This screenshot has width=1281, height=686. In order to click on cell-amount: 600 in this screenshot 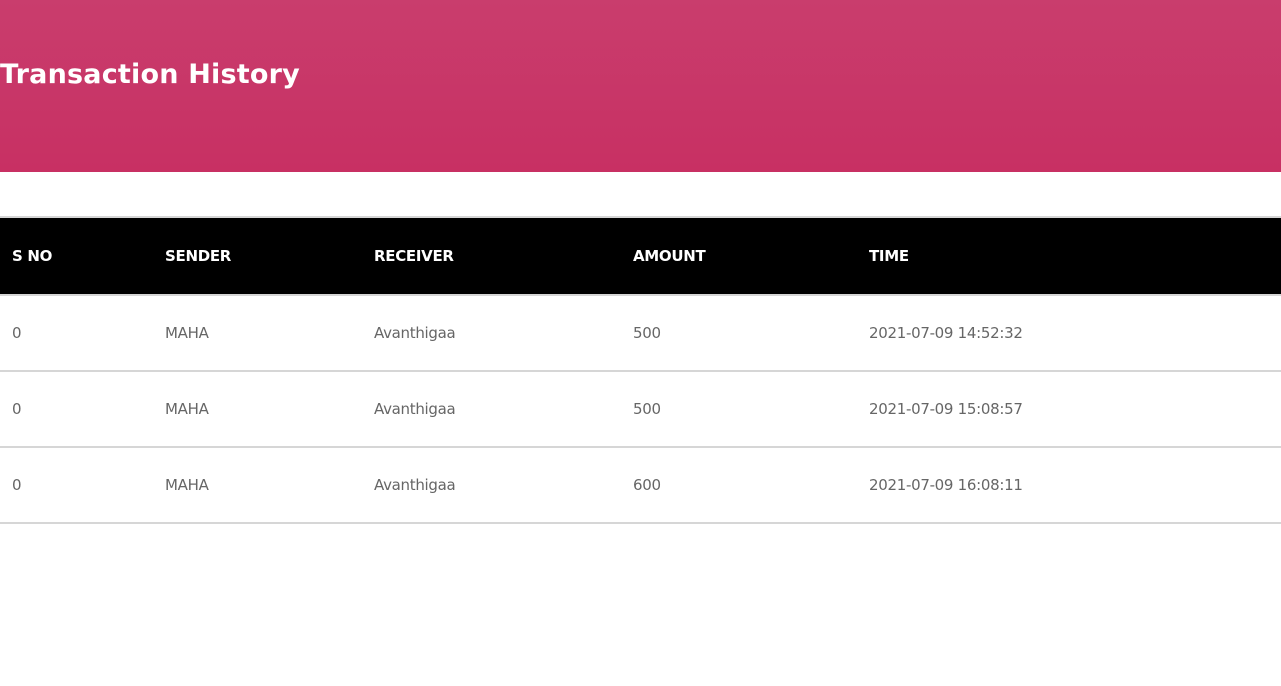, I will do `click(647, 485)`.